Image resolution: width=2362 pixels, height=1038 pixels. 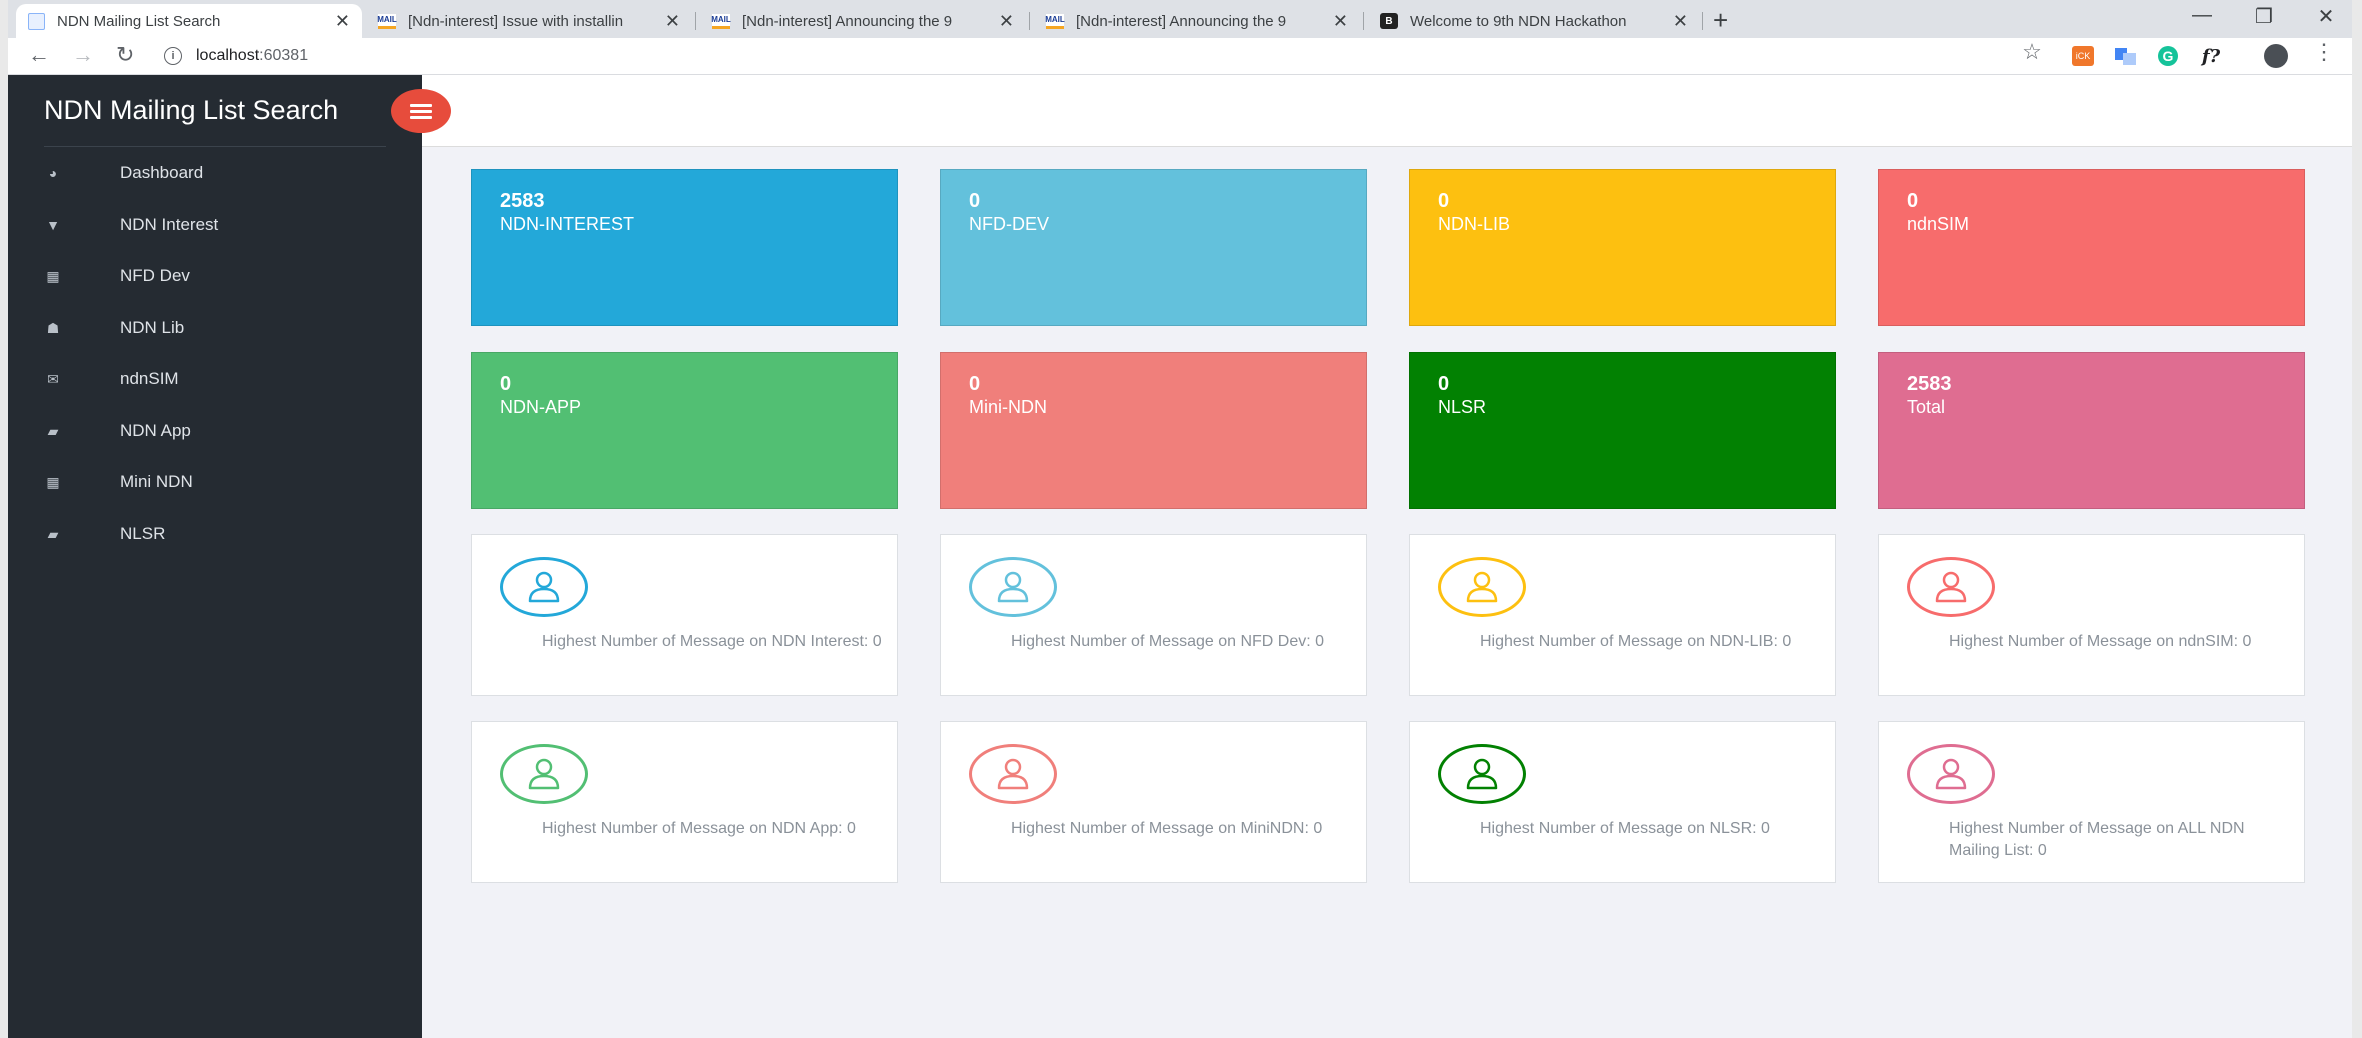 I want to click on close-window-button: ✕, so click(x=2326, y=16).